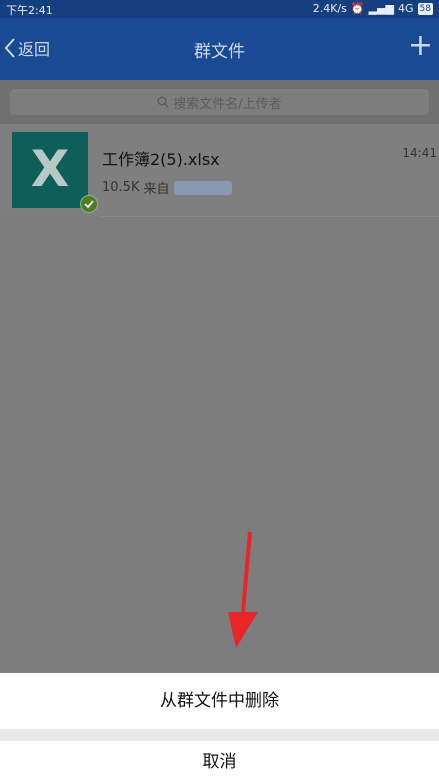  I want to click on cancel-button: 取消, so click(219, 762).